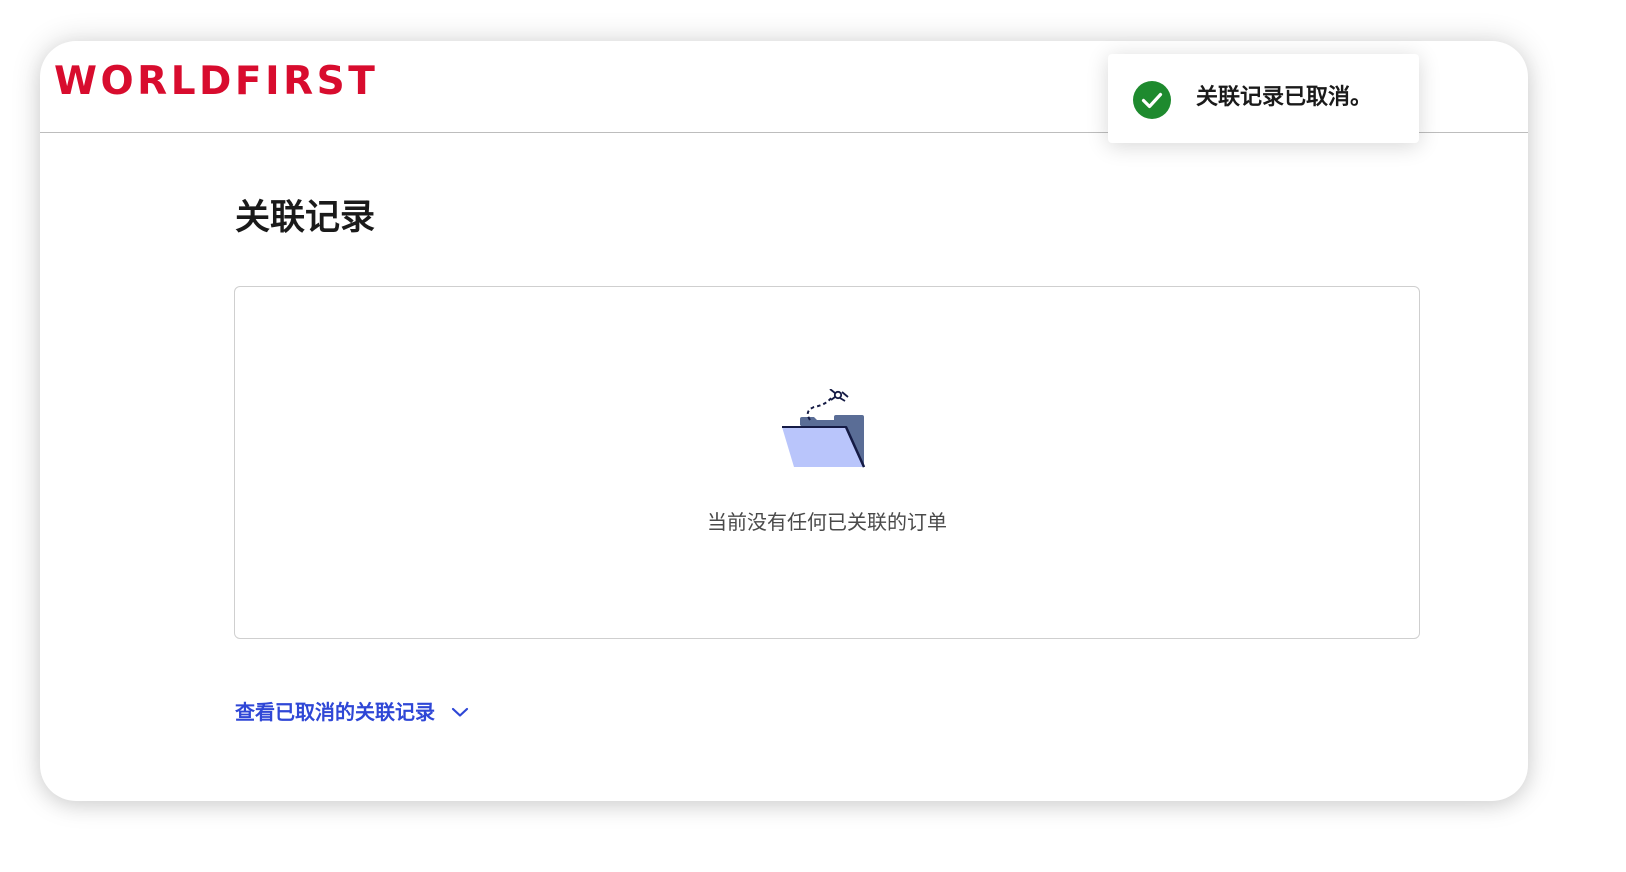  I want to click on page-title: 关联记录, so click(305, 218).